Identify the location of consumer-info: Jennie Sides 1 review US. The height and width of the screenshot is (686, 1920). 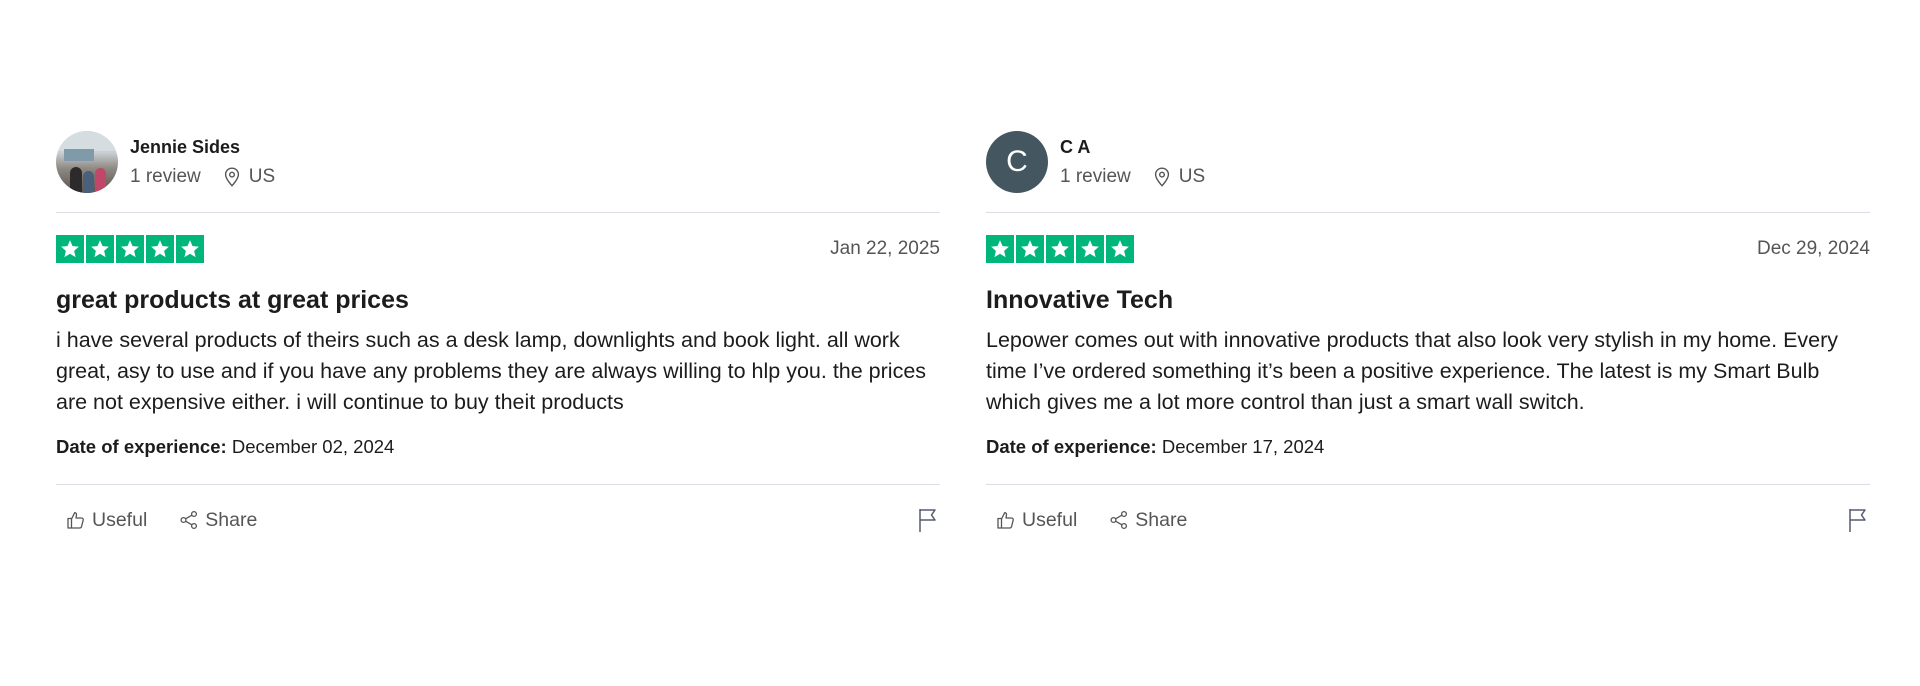
(202, 162).